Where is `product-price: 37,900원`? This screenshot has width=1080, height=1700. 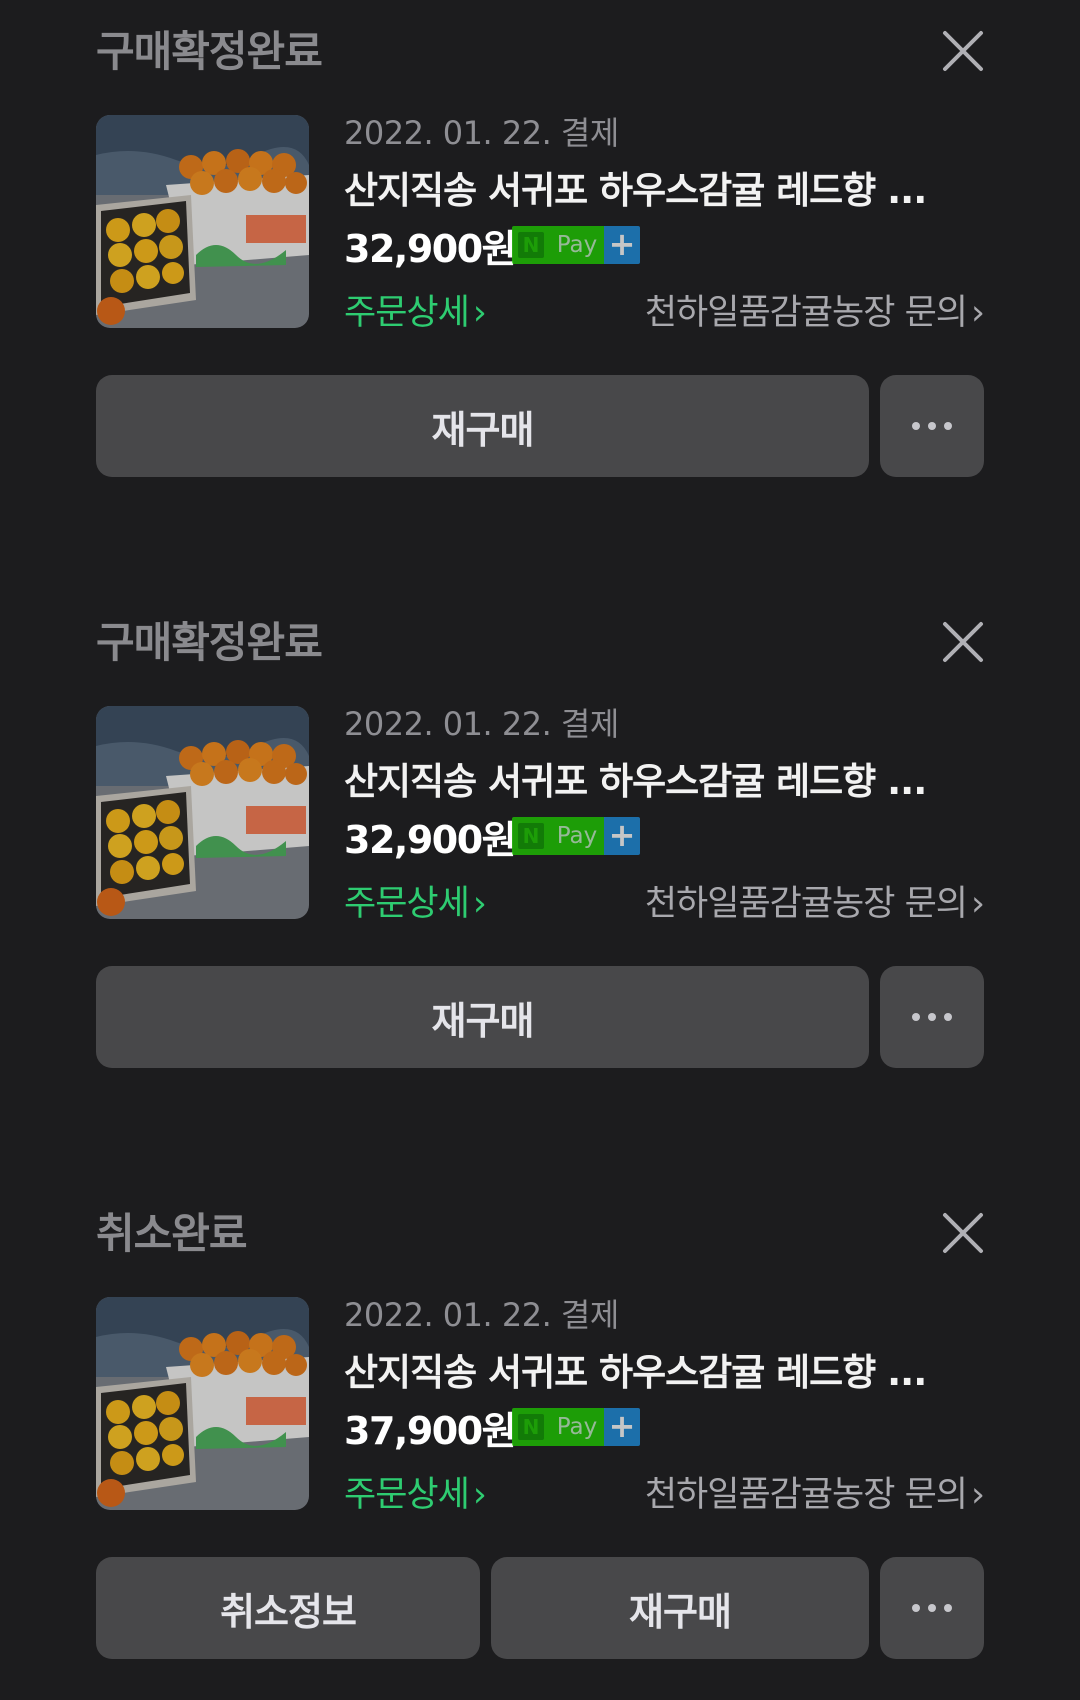
product-price: 37,900원 is located at coordinates (430, 1431).